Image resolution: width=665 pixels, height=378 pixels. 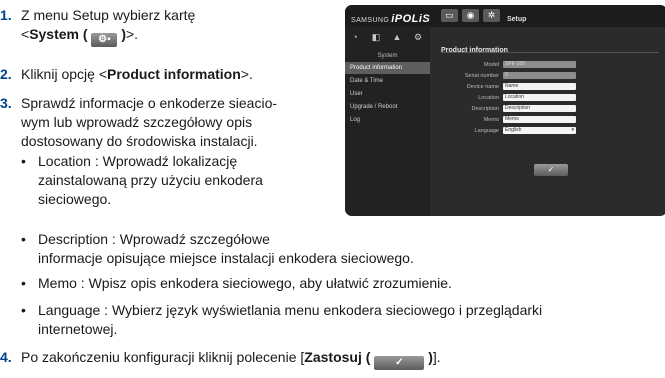 I want to click on divider, so click(x=550, y=52).